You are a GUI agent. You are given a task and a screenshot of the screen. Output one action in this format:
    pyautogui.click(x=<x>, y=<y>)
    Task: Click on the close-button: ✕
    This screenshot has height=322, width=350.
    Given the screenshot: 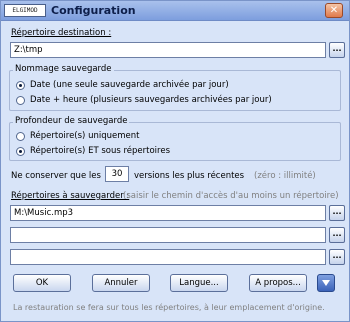 What is the action you would take?
    pyautogui.click(x=334, y=10)
    